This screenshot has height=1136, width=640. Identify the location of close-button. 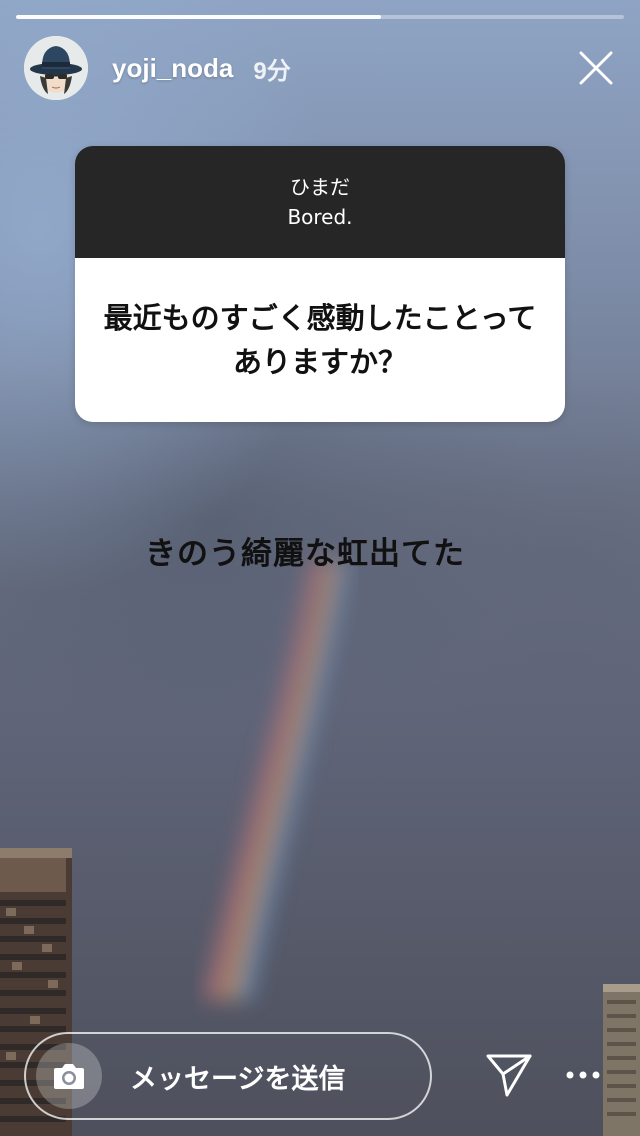
(596, 68).